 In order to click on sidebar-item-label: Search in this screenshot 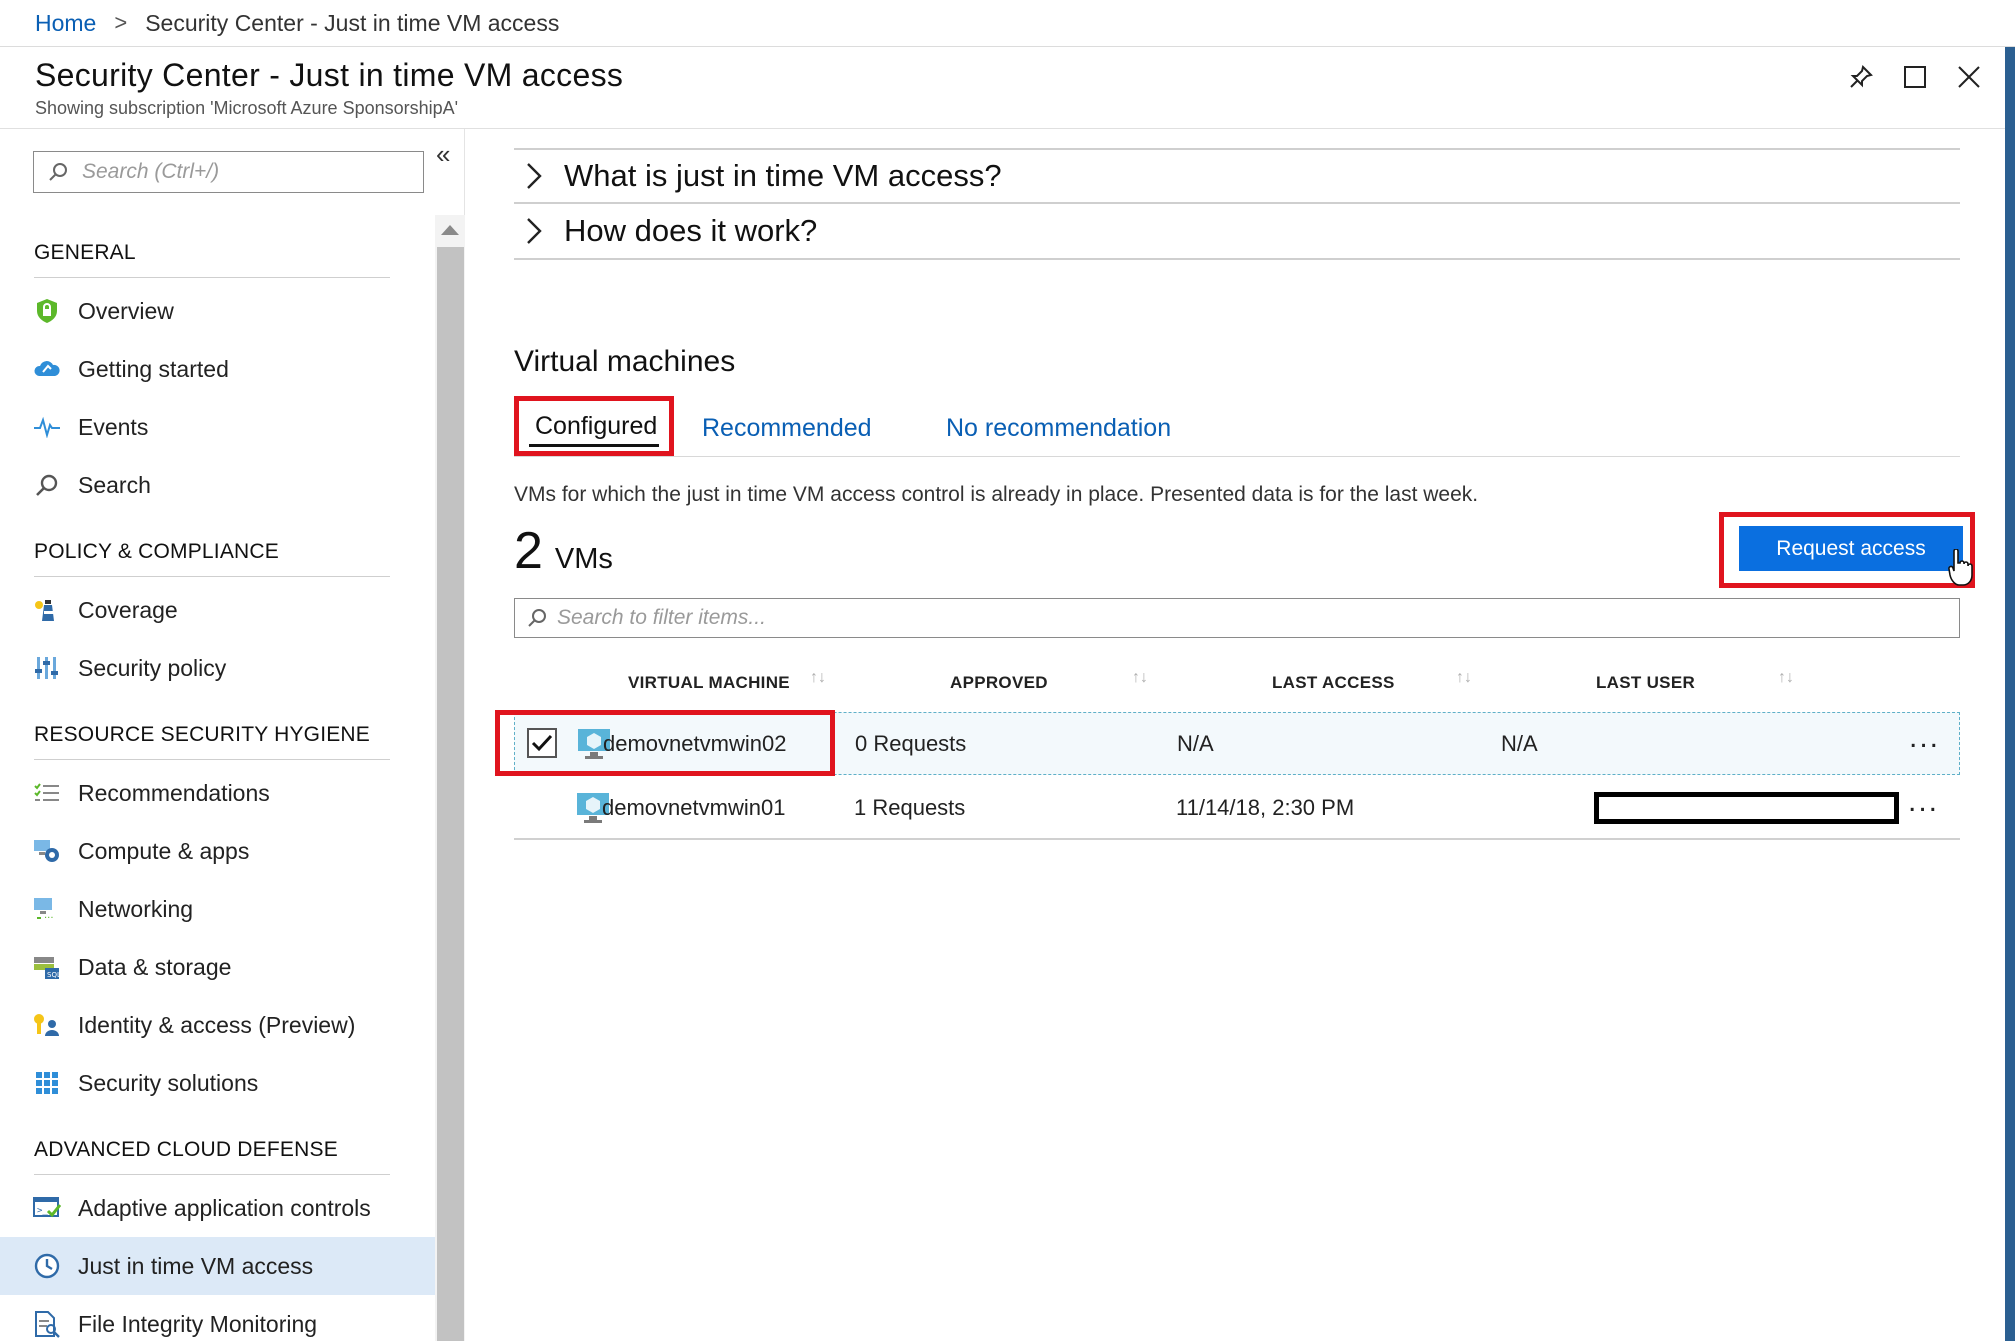, I will do `click(114, 484)`.